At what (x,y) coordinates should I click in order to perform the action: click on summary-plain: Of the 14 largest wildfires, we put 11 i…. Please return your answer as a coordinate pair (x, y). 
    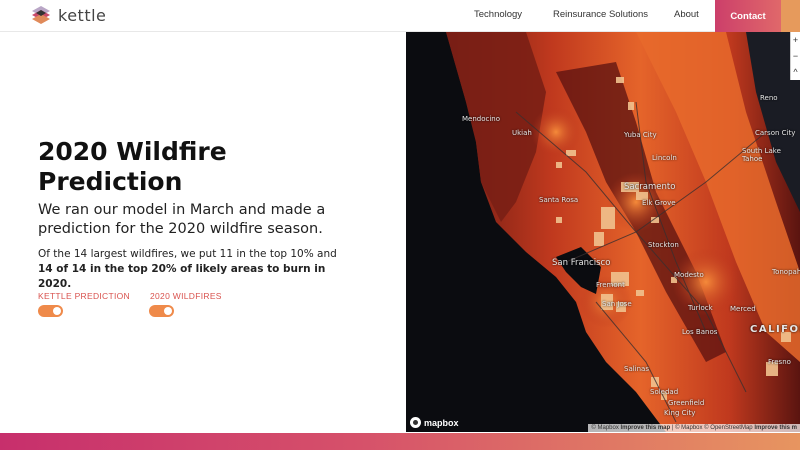
    Looking at the image, I should click on (187, 254).